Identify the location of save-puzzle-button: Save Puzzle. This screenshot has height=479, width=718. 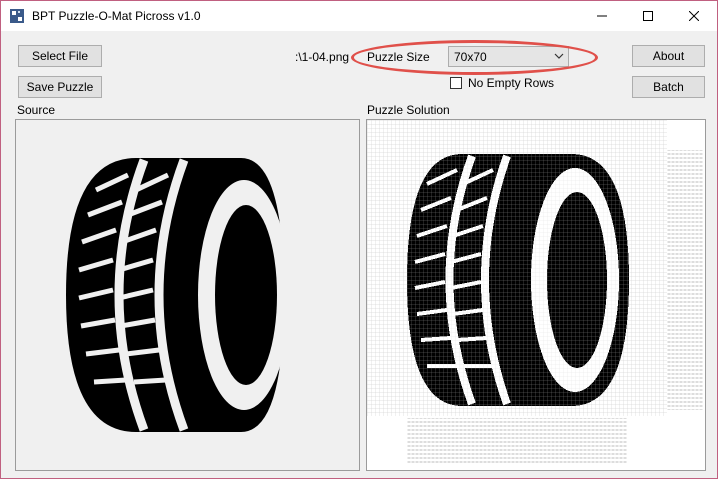
(60, 87).